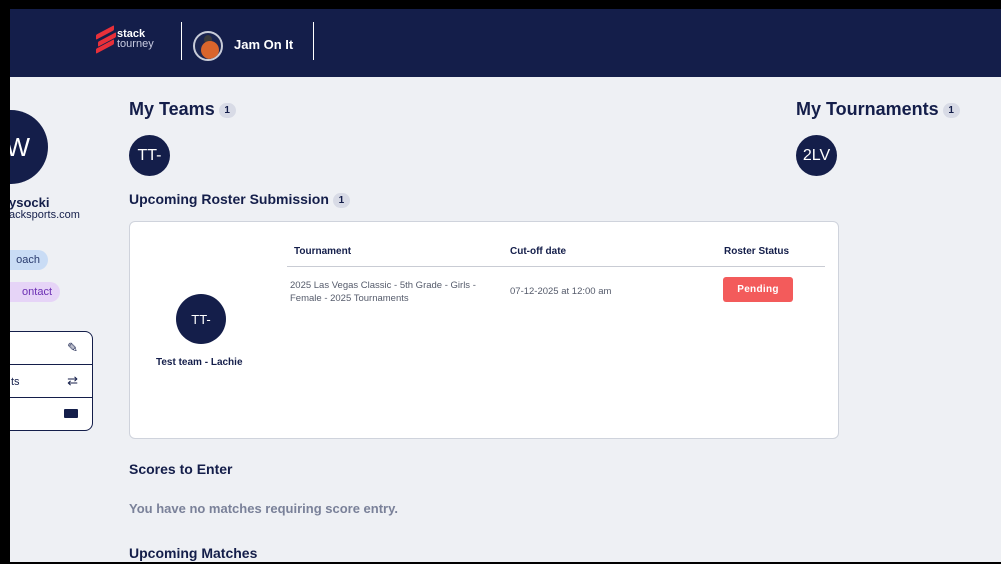 Image resolution: width=1001 pixels, height=564 pixels. Describe the element at coordinates (72, 347) in the screenshot. I see `edit-icon: ✎` at that location.